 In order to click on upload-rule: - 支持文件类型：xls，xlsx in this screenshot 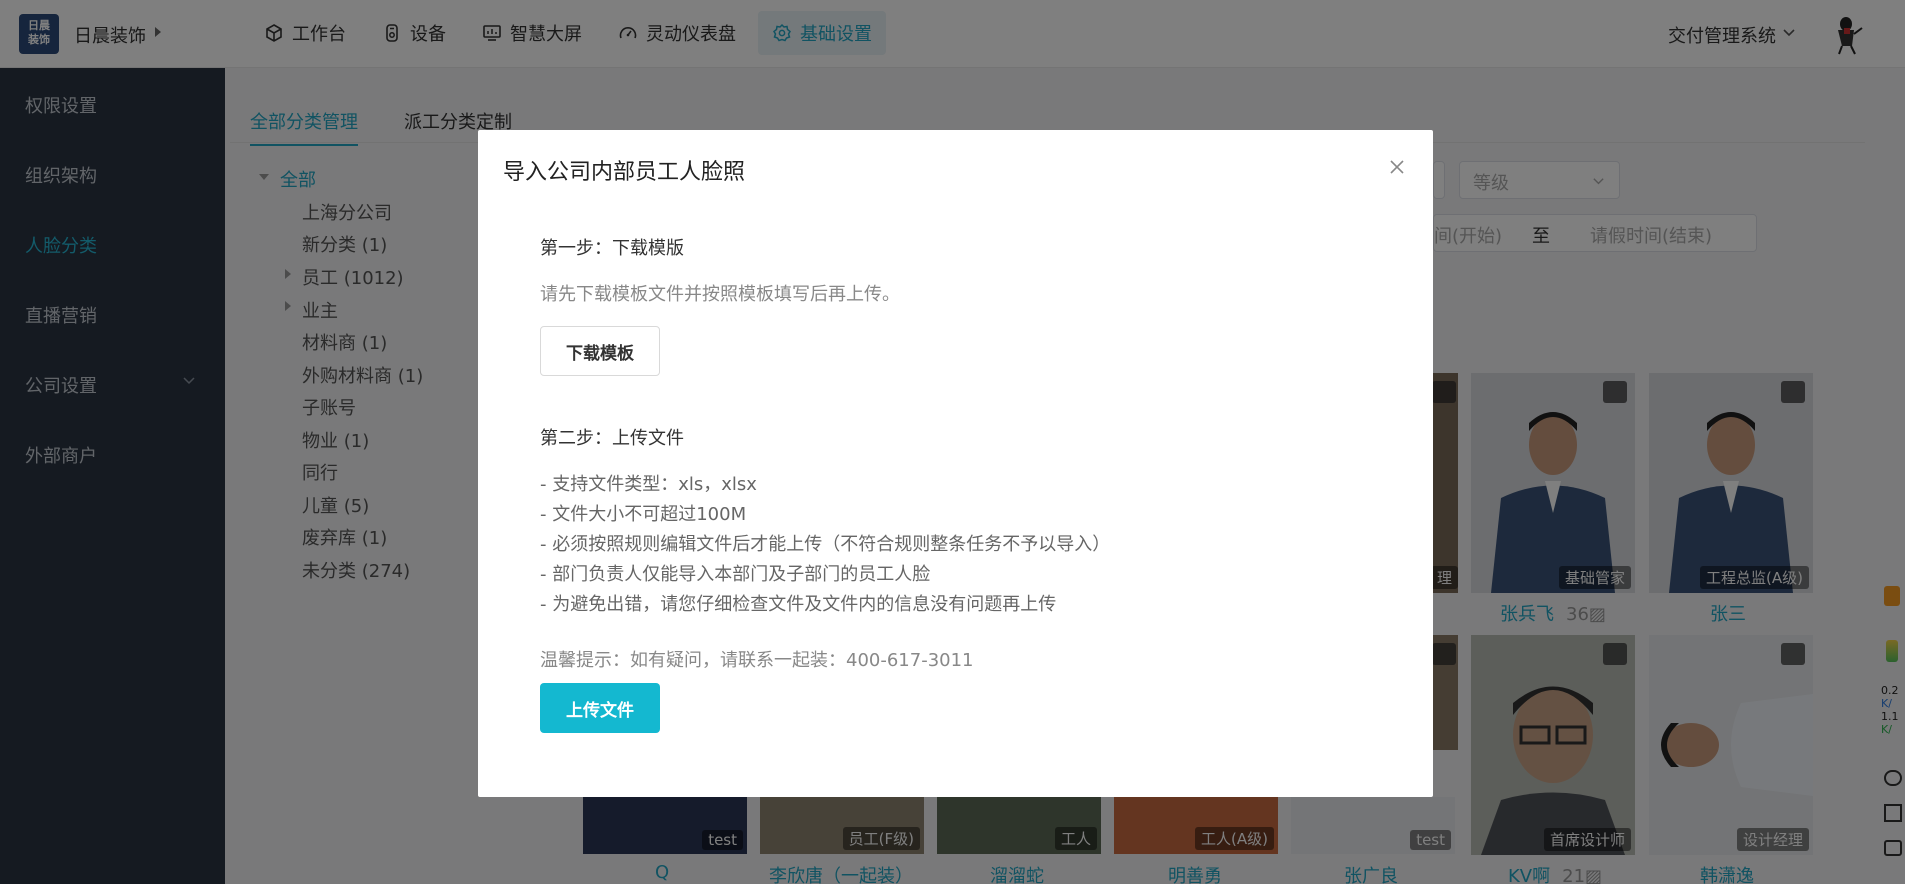, I will do `click(648, 484)`.